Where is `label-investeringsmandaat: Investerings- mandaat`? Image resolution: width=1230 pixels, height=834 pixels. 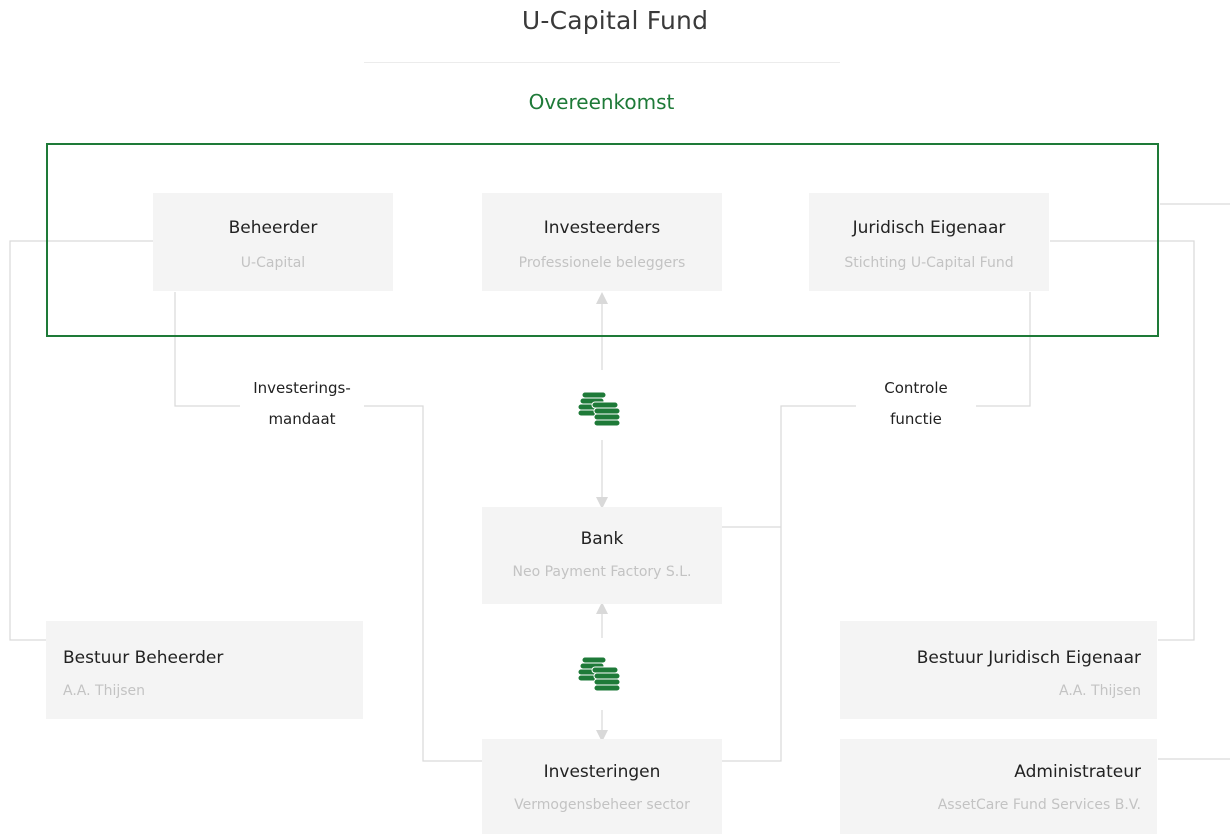
label-investeringsmandaat: Investerings- mandaat is located at coordinates (302, 404).